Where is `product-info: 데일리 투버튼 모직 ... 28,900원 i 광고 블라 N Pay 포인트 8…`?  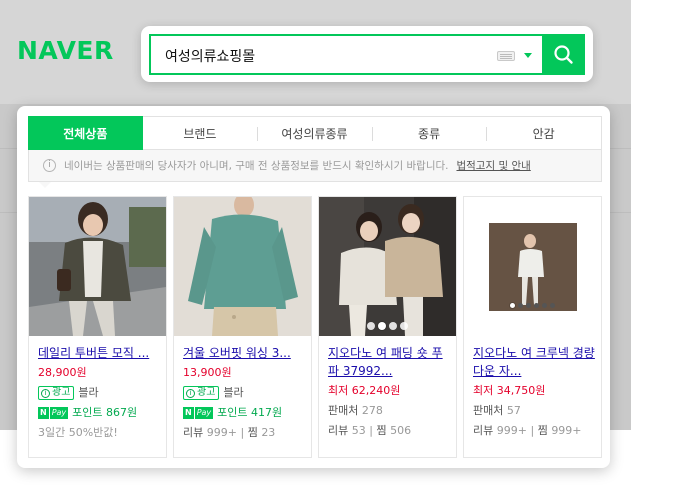
product-info: 데일리 투버튼 모직 ... 28,900원 i 광고 블라 N Pay 포인트 8… is located at coordinates (99, 392).